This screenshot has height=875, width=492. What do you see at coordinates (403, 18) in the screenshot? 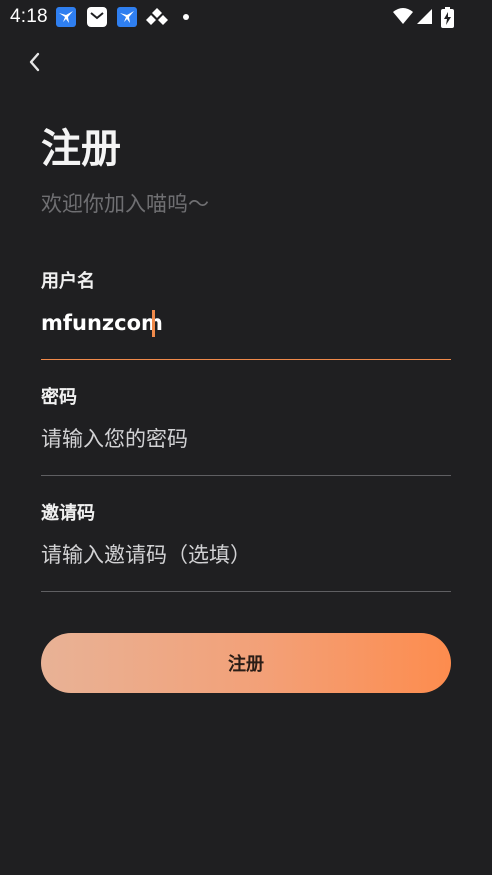
I see `wifi-icon` at bounding box center [403, 18].